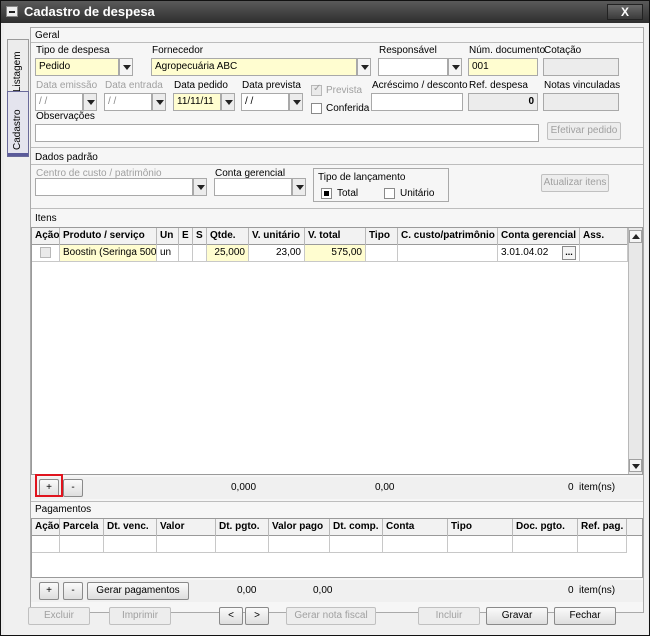 This screenshot has width=650, height=636. Describe the element at coordinates (449, 616) in the screenshot. I see `incluir-button: Incluir` at that location.